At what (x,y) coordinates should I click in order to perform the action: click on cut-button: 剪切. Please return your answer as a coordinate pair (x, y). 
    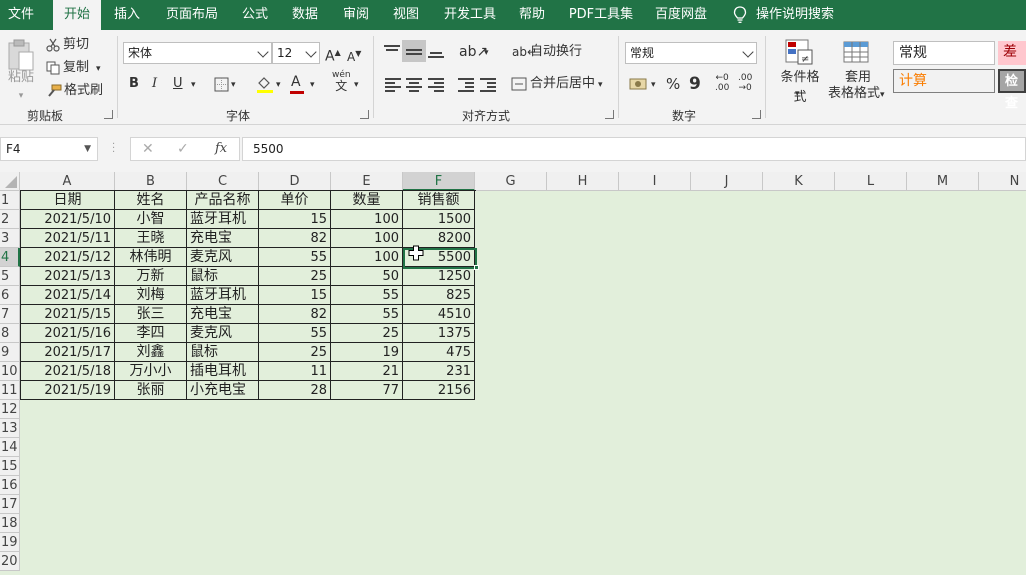
    Looking at the image, I should click on (76, 45).